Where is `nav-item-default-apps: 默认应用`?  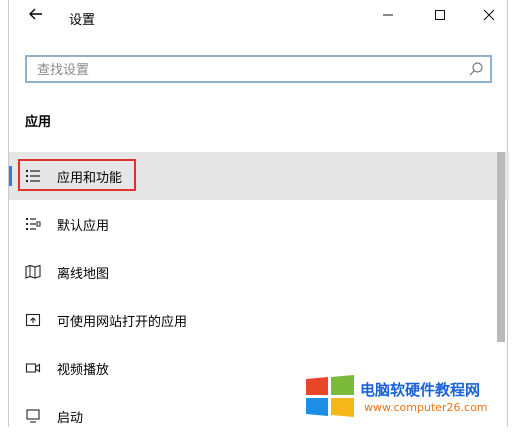
nav-item-default-apps: 默认应用 is located at coordinates (259, 224).